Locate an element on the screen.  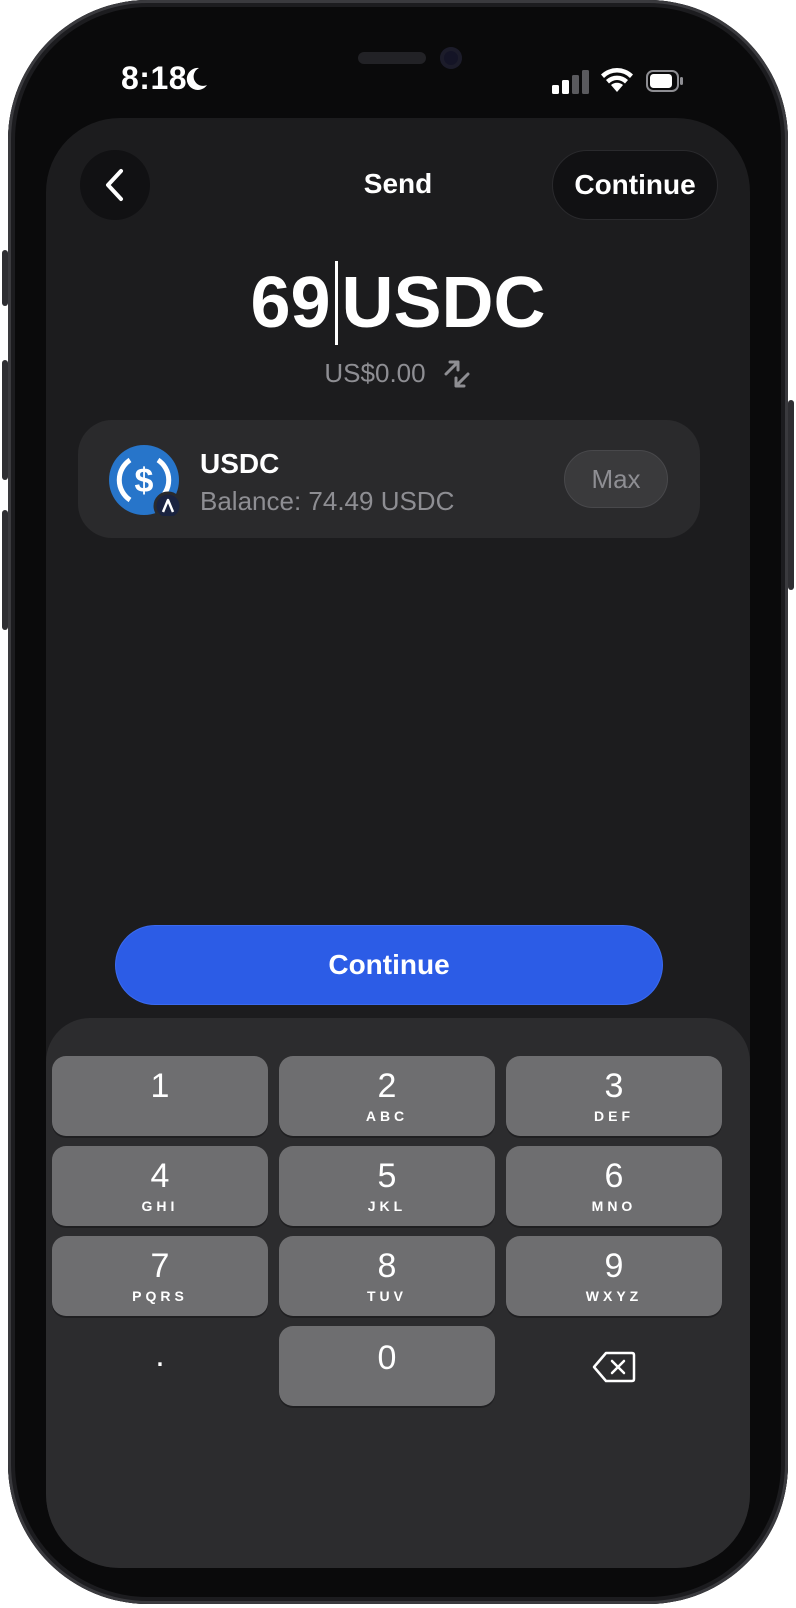
fiat-value: US$0.00 is located at coordinates (375, 373).